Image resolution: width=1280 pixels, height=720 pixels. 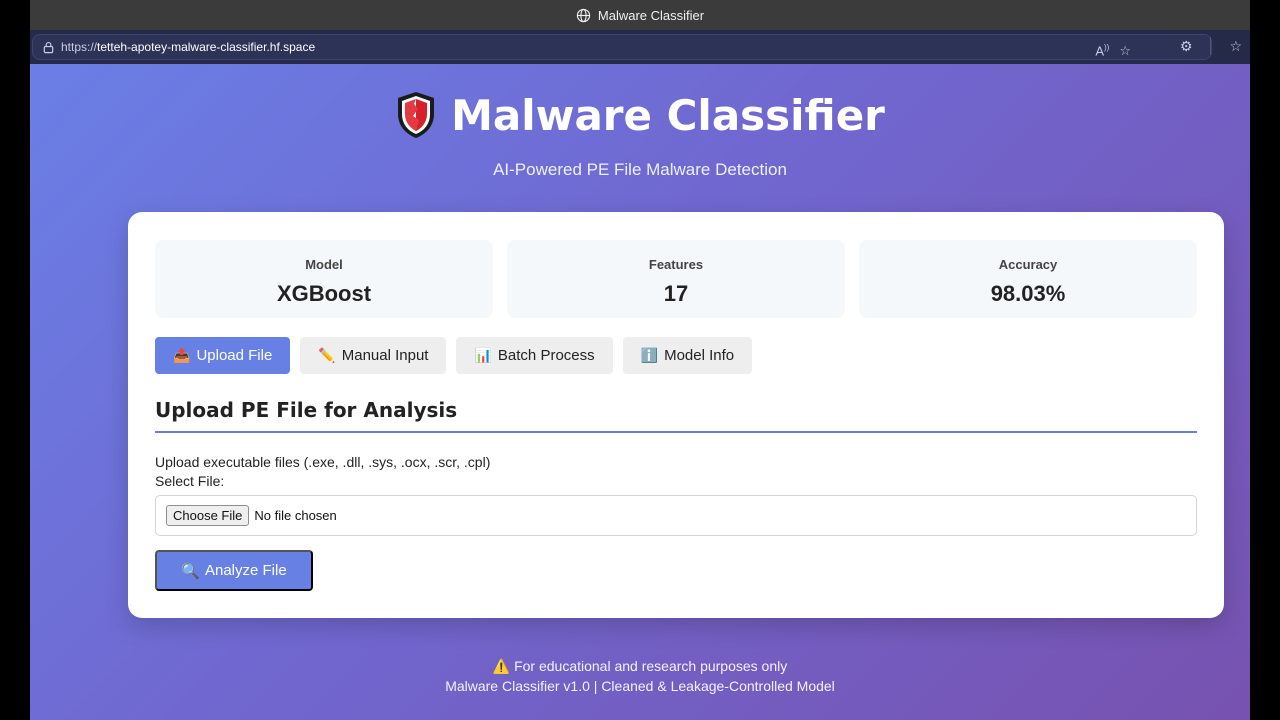 I want to click on tab-label: Upload File, so click(x=234, y=355).